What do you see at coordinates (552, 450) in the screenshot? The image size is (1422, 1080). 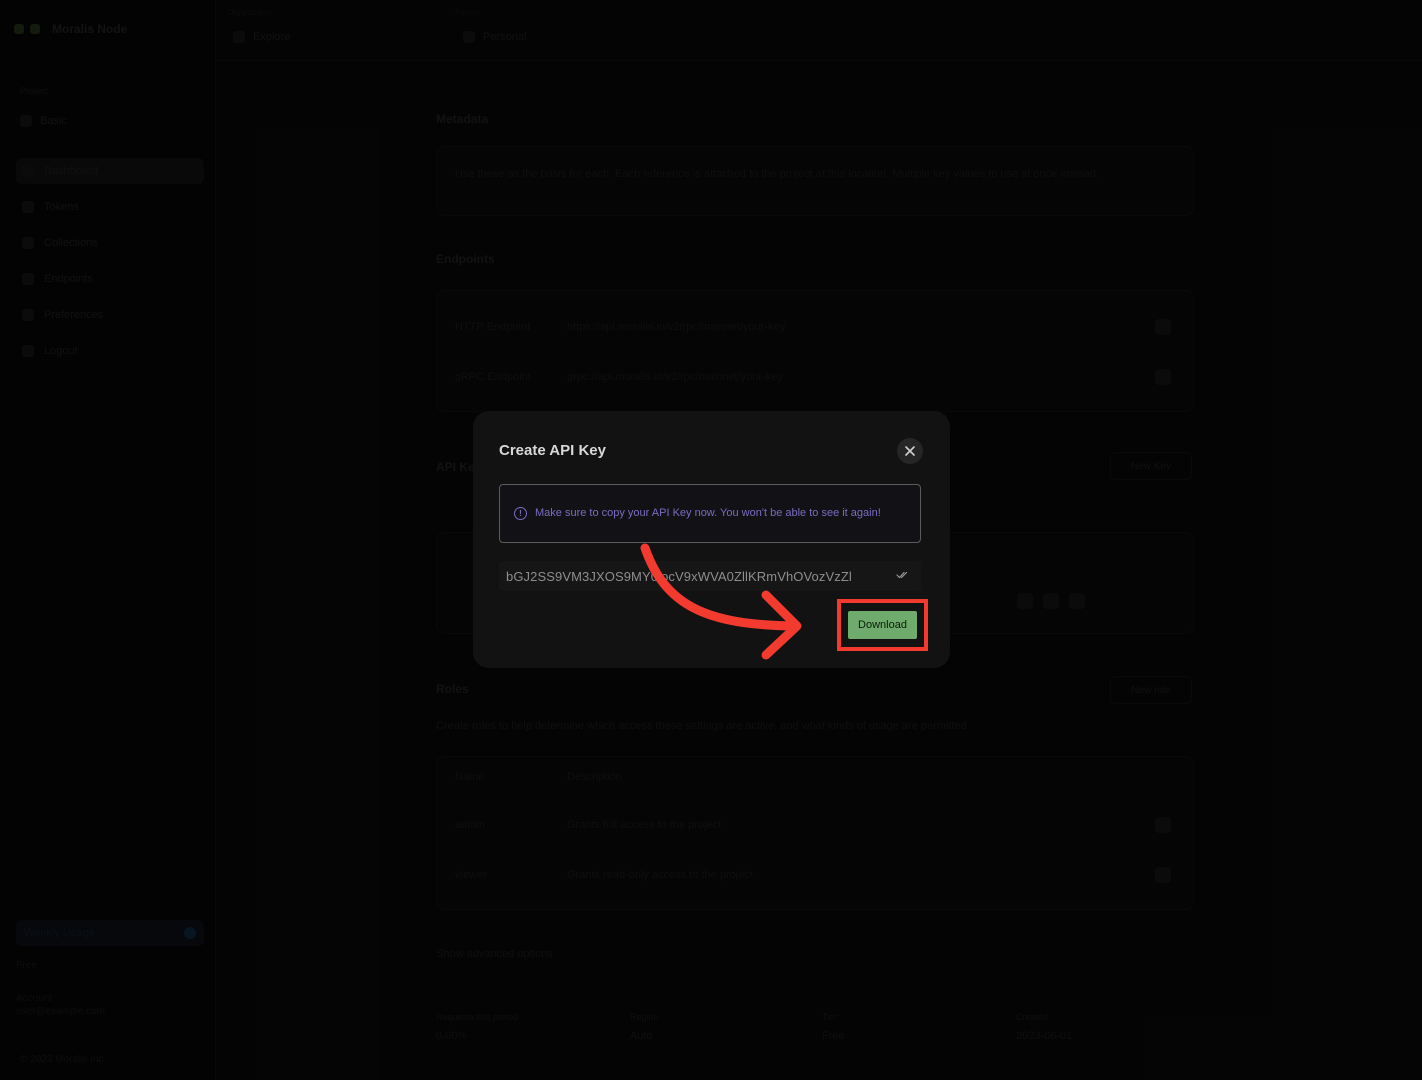 I see `modal-title: Create API Key` at bounding box center [552, 450].